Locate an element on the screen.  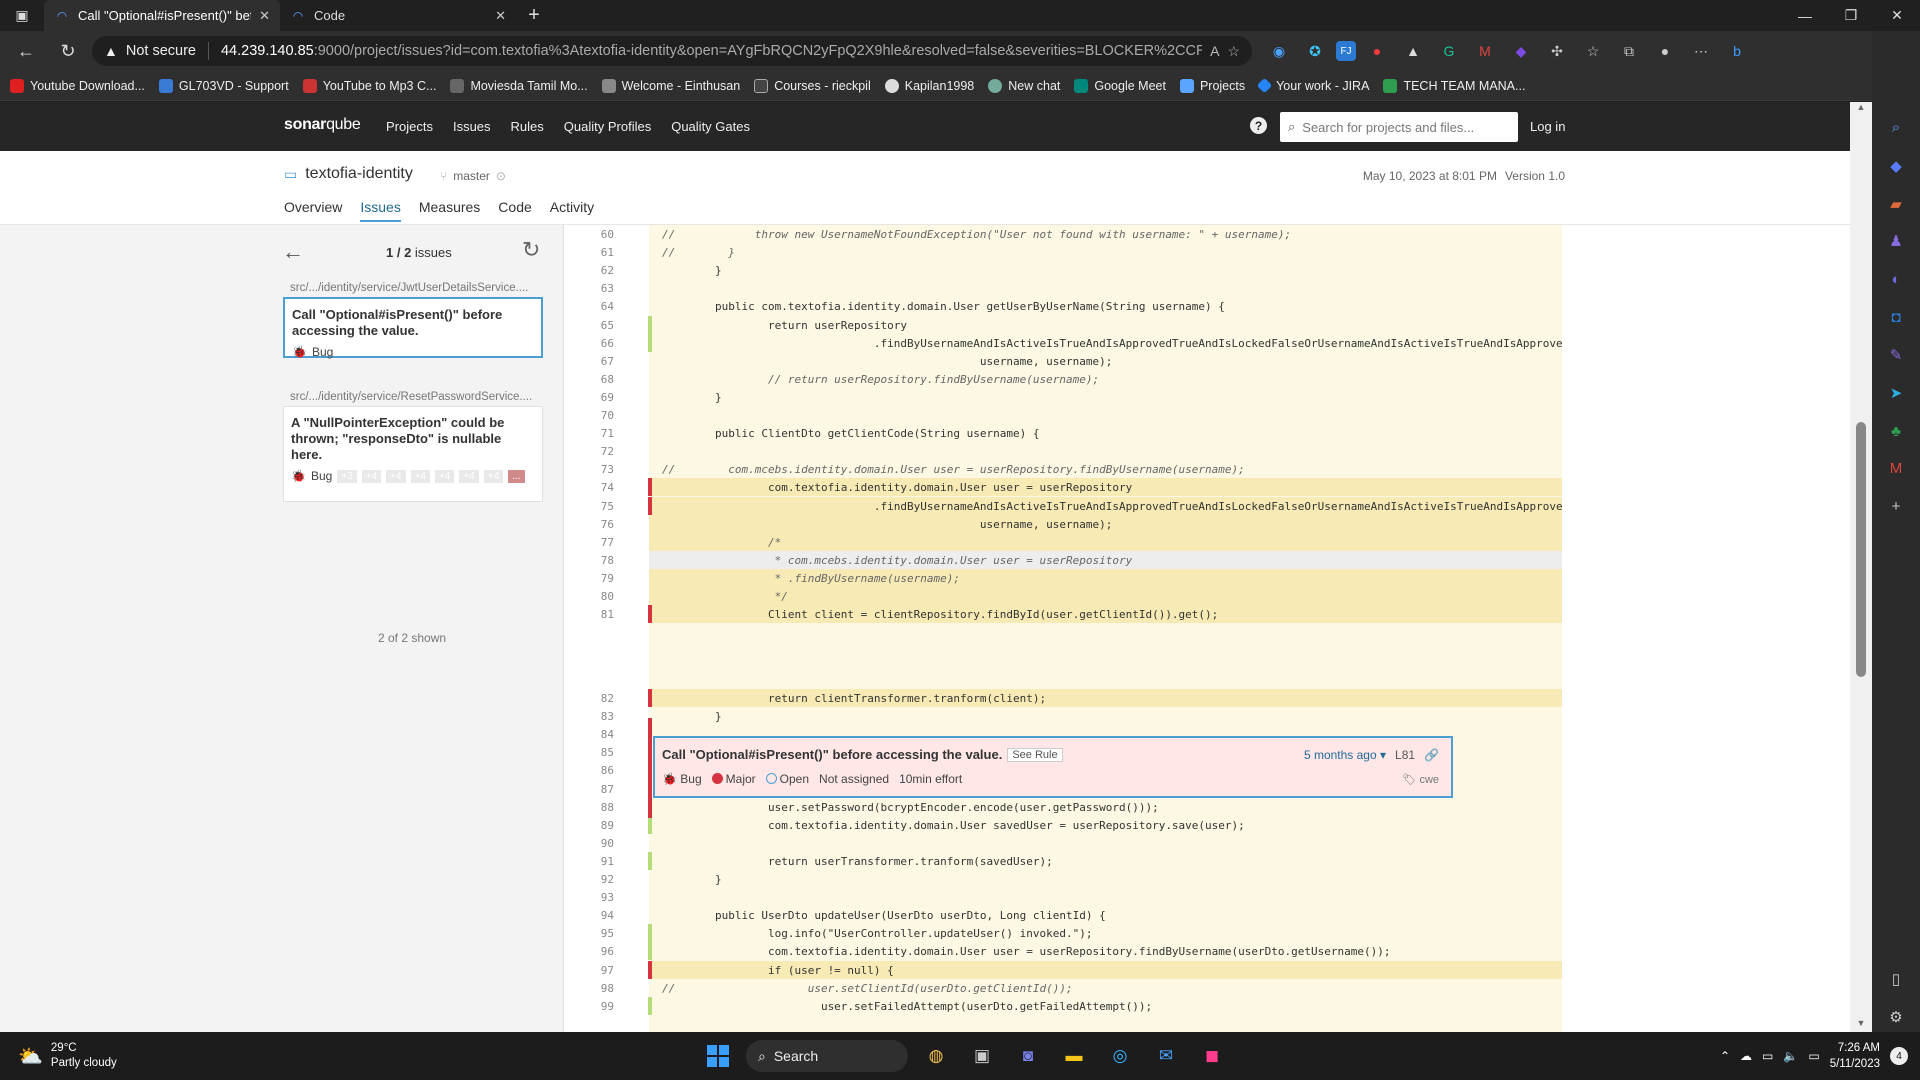
line-number: 86 is located at coordinates (599, 770).